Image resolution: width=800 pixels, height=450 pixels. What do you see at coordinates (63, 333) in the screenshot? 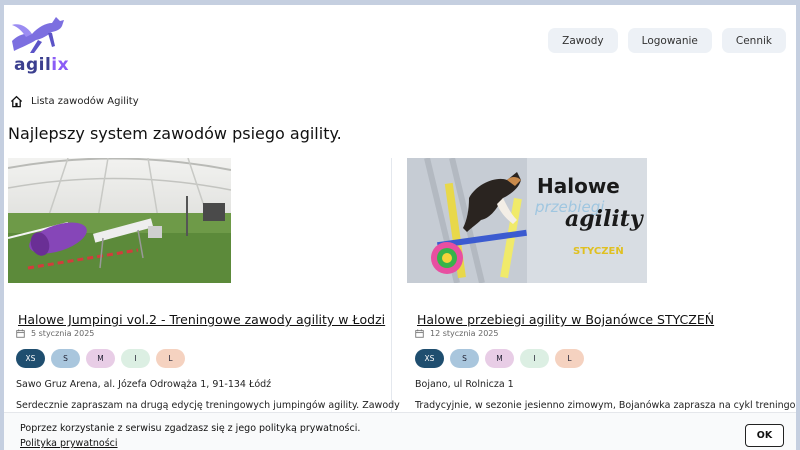
I see `date-text: 5 stycznia 2025` at bounding box center [63, 333].